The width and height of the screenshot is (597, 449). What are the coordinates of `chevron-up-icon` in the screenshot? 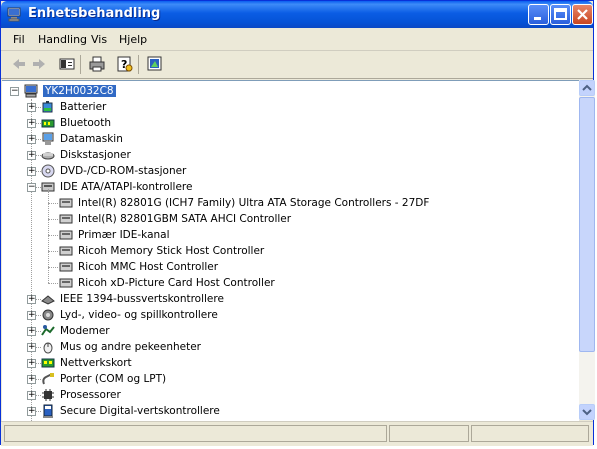 It's located at (587, 87).